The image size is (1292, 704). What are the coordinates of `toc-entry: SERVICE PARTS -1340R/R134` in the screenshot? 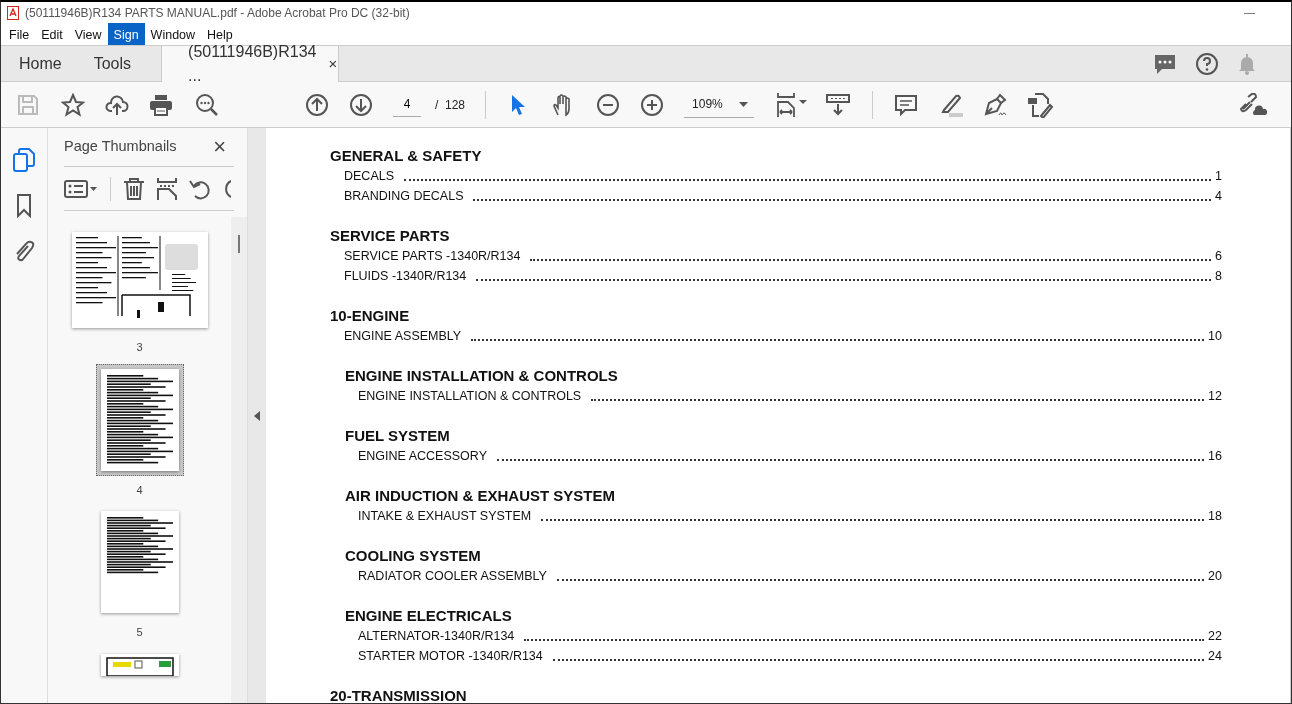 It's located at (432, 256).